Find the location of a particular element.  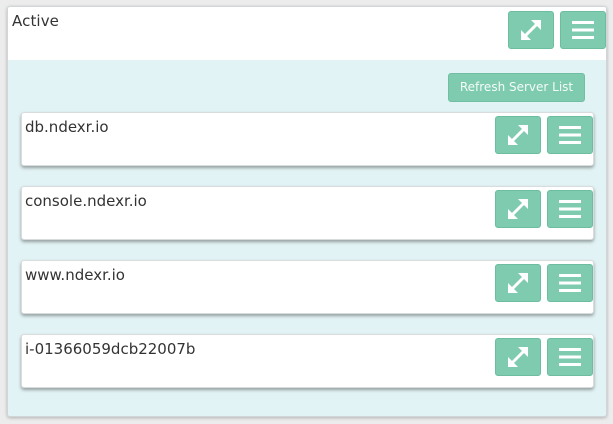

server-name: www.ndexr.io is located at coordinates (75, 275).